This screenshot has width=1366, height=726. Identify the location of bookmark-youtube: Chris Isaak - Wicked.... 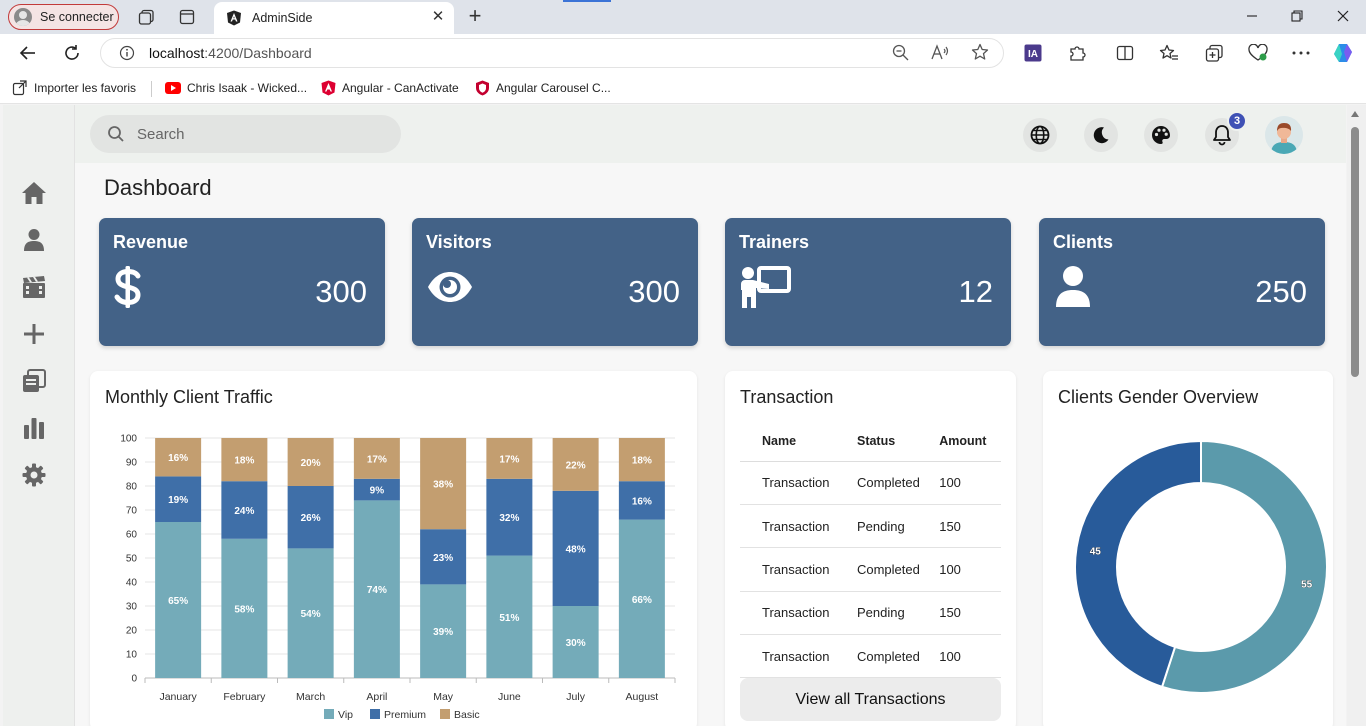
(236, 88).